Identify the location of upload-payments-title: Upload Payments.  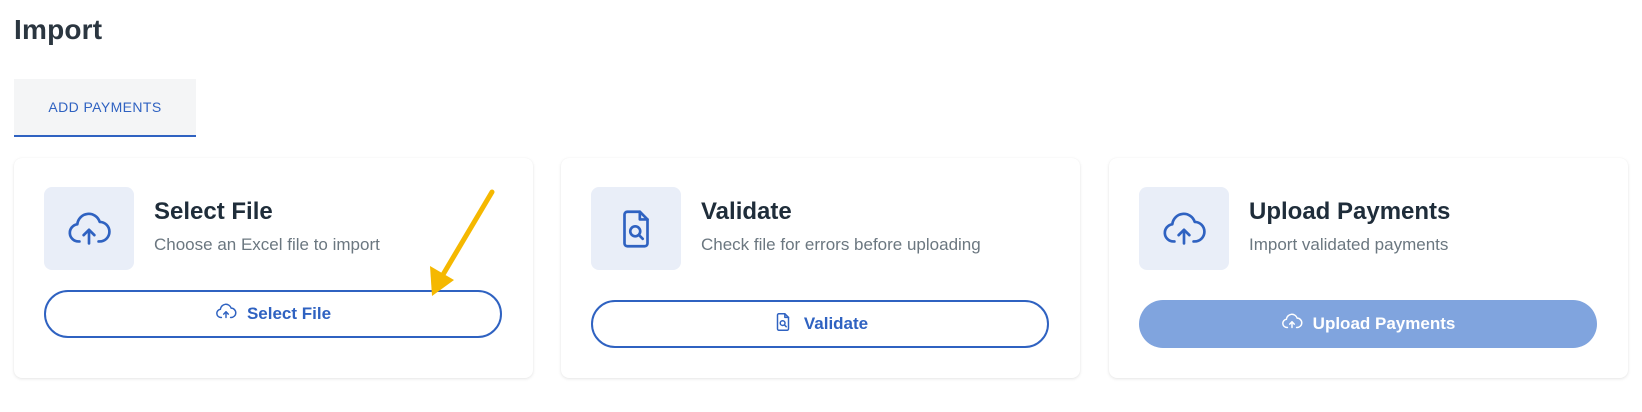
(1350, 211).